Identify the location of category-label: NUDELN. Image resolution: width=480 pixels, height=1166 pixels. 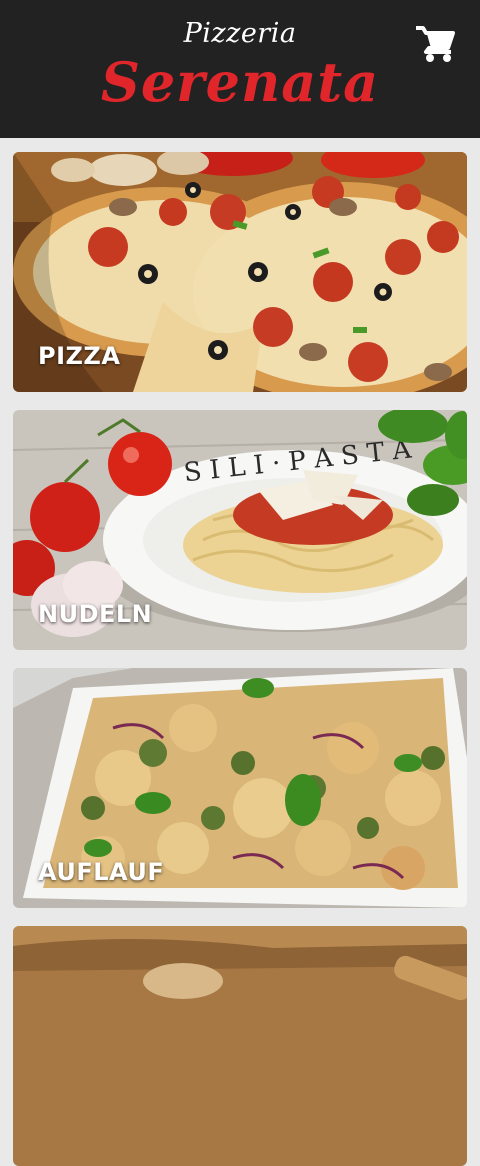
(95, 614).